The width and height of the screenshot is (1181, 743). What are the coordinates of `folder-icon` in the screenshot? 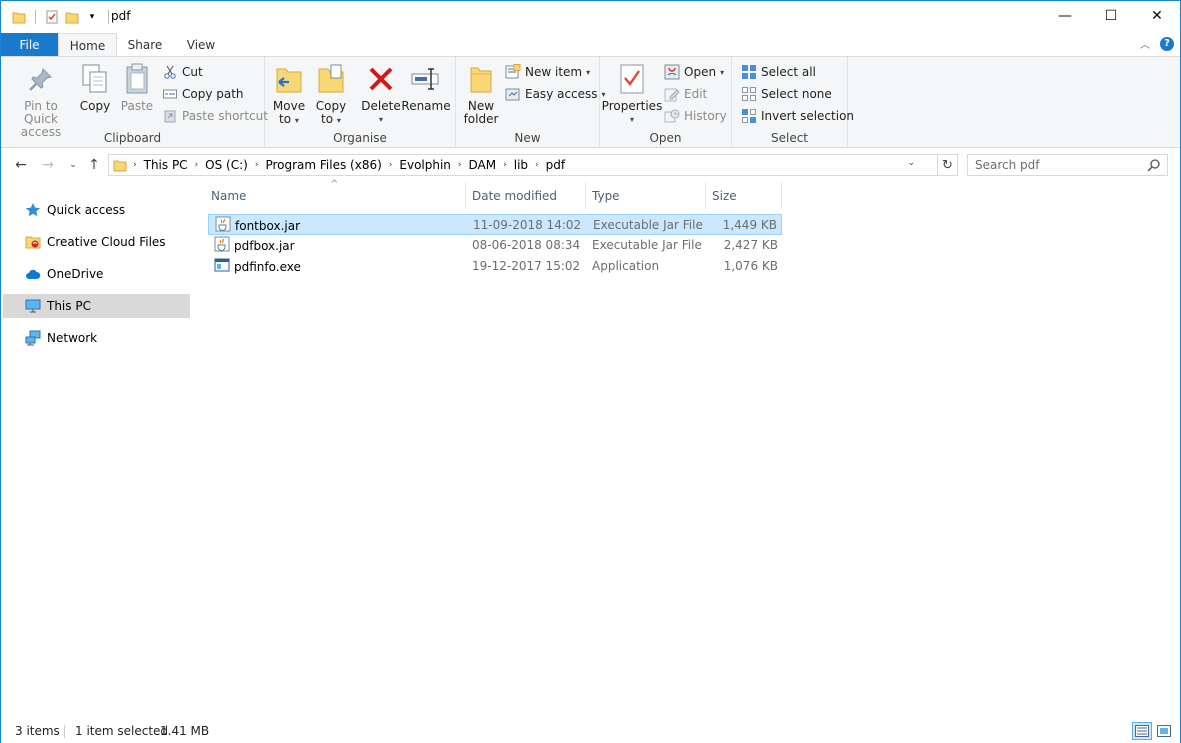 It's located at (19, 17).